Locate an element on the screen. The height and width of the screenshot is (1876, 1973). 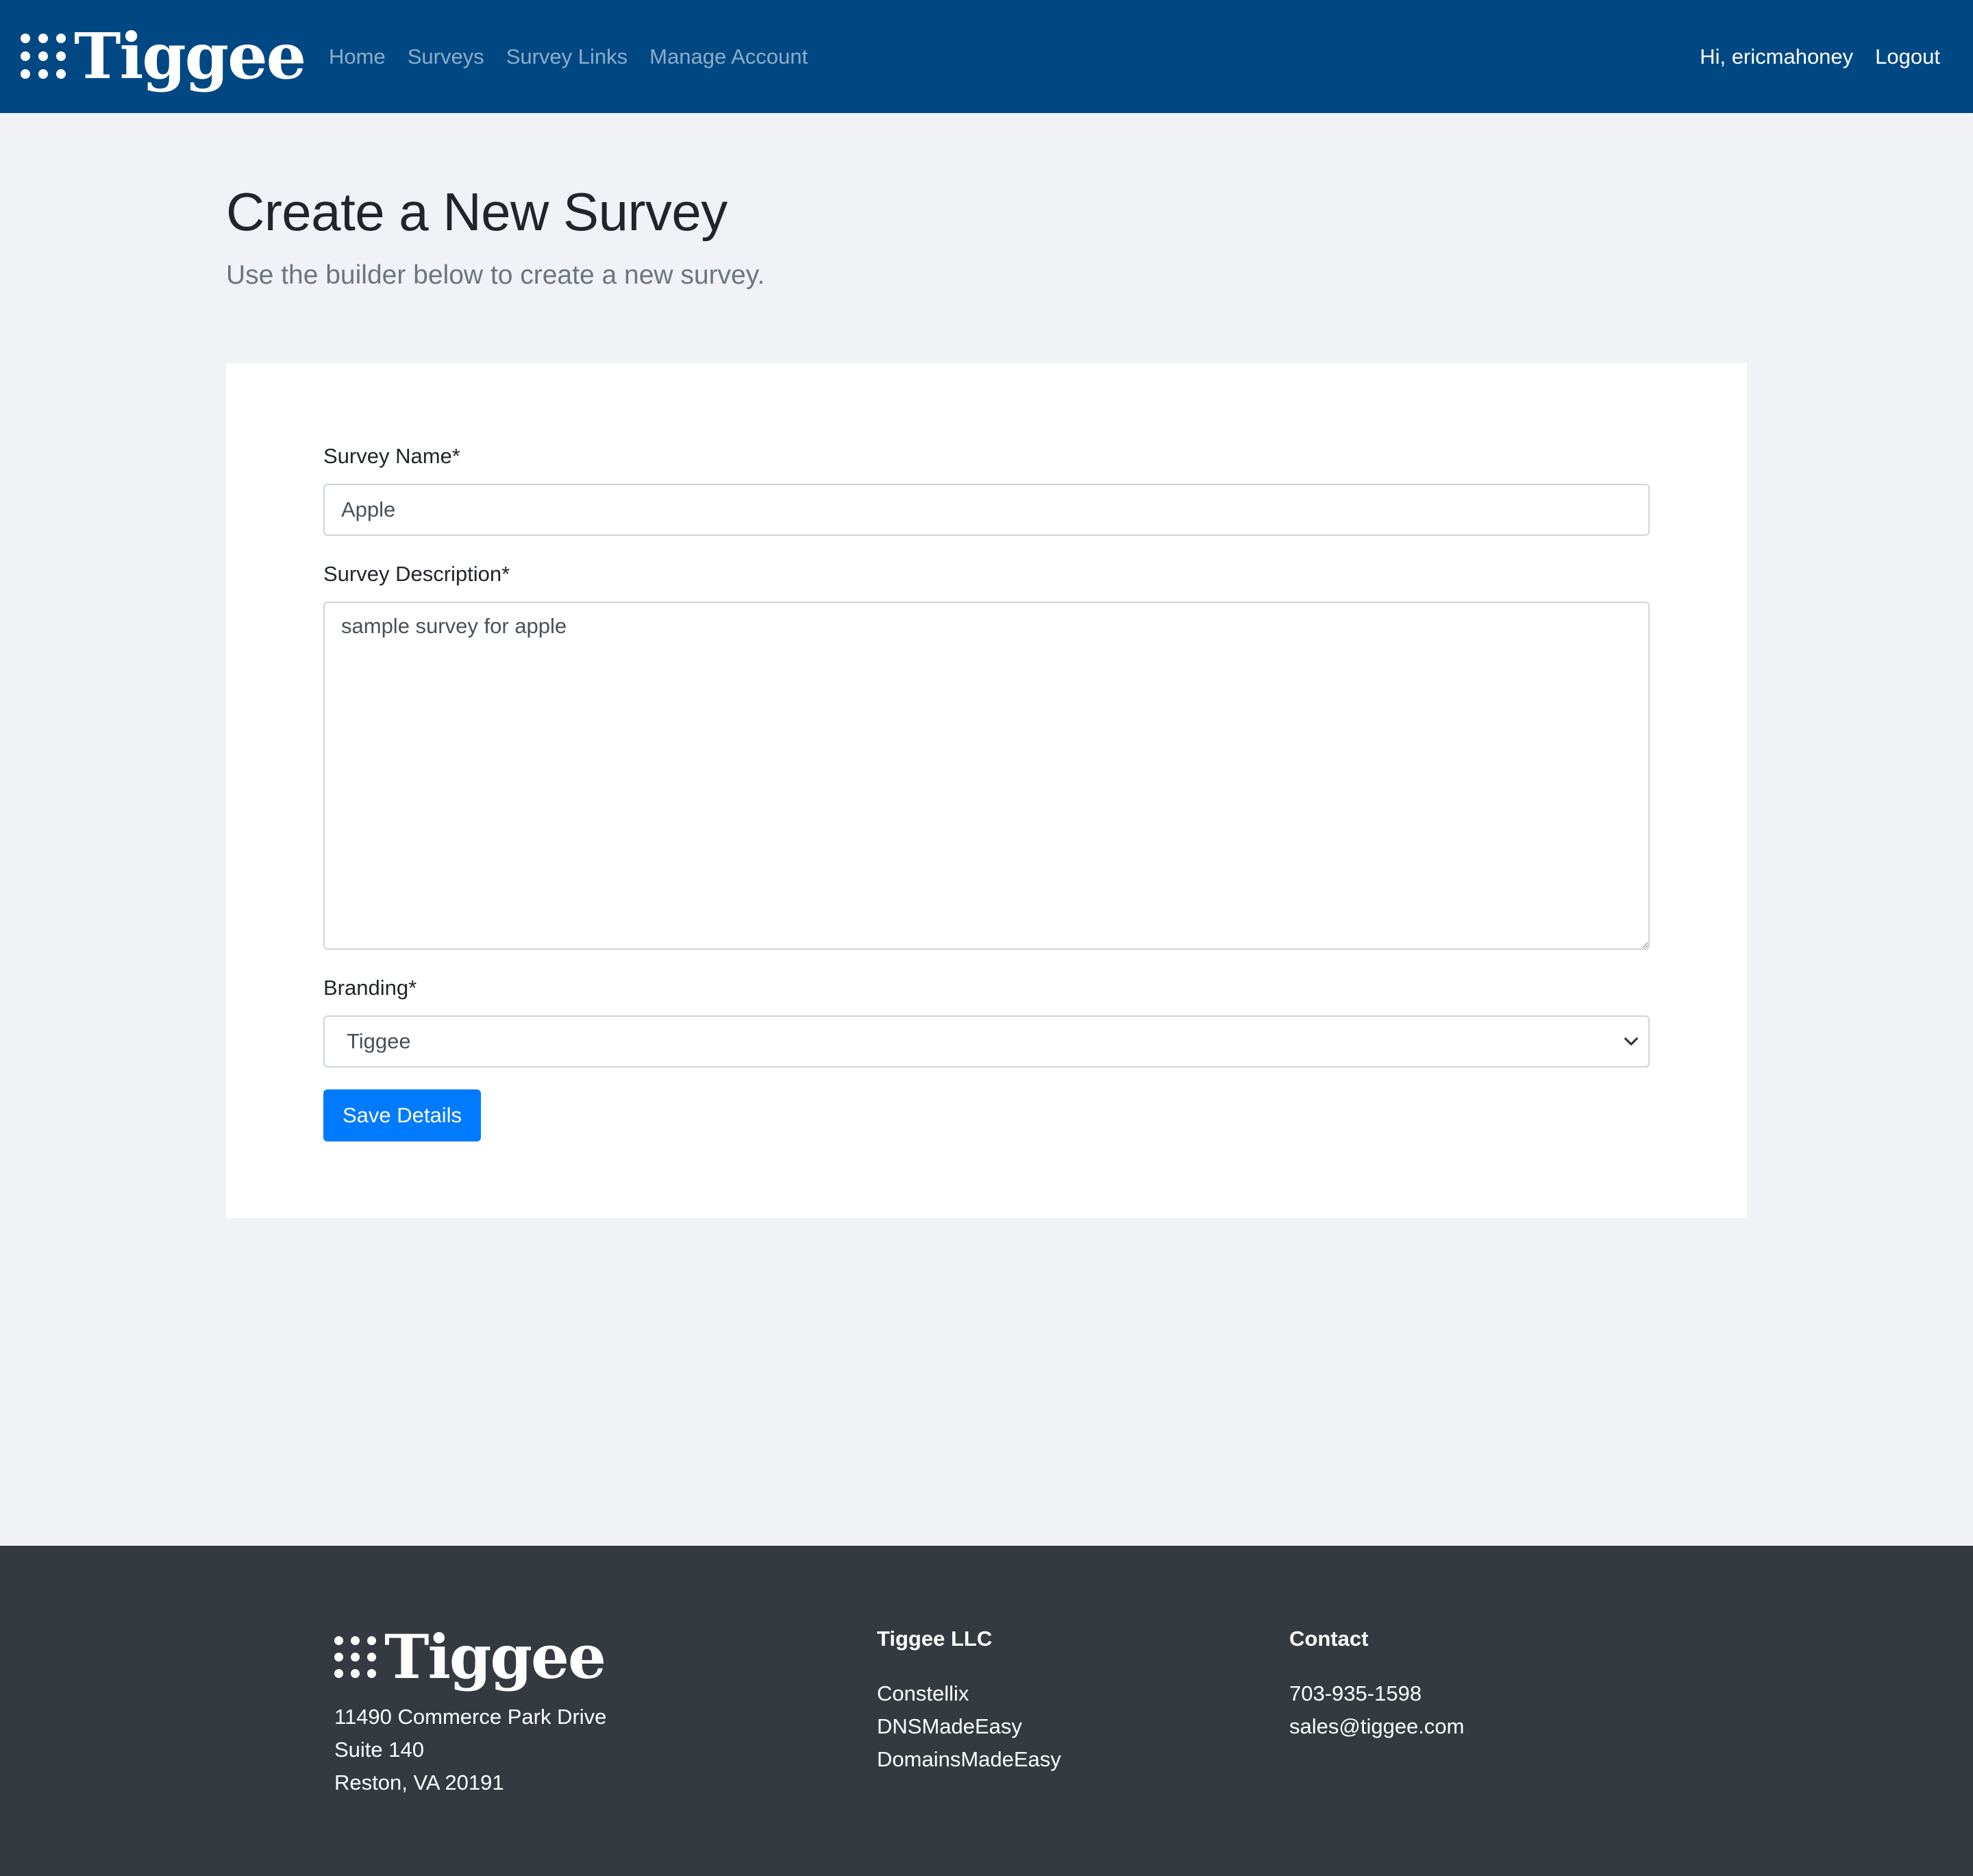
user-nav: Hi, ericmahoney Logout is located at coordinates (1820, 56).